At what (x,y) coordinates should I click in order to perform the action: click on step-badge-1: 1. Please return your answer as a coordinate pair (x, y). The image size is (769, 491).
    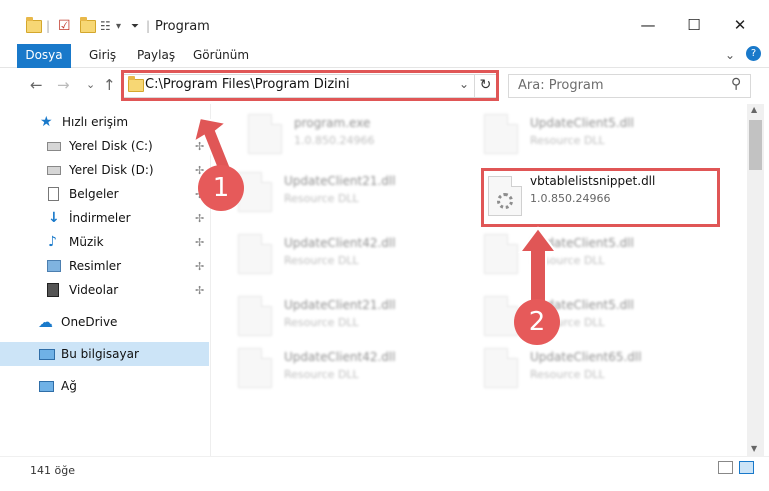
    Looking at the image, I should click on (221, 188).